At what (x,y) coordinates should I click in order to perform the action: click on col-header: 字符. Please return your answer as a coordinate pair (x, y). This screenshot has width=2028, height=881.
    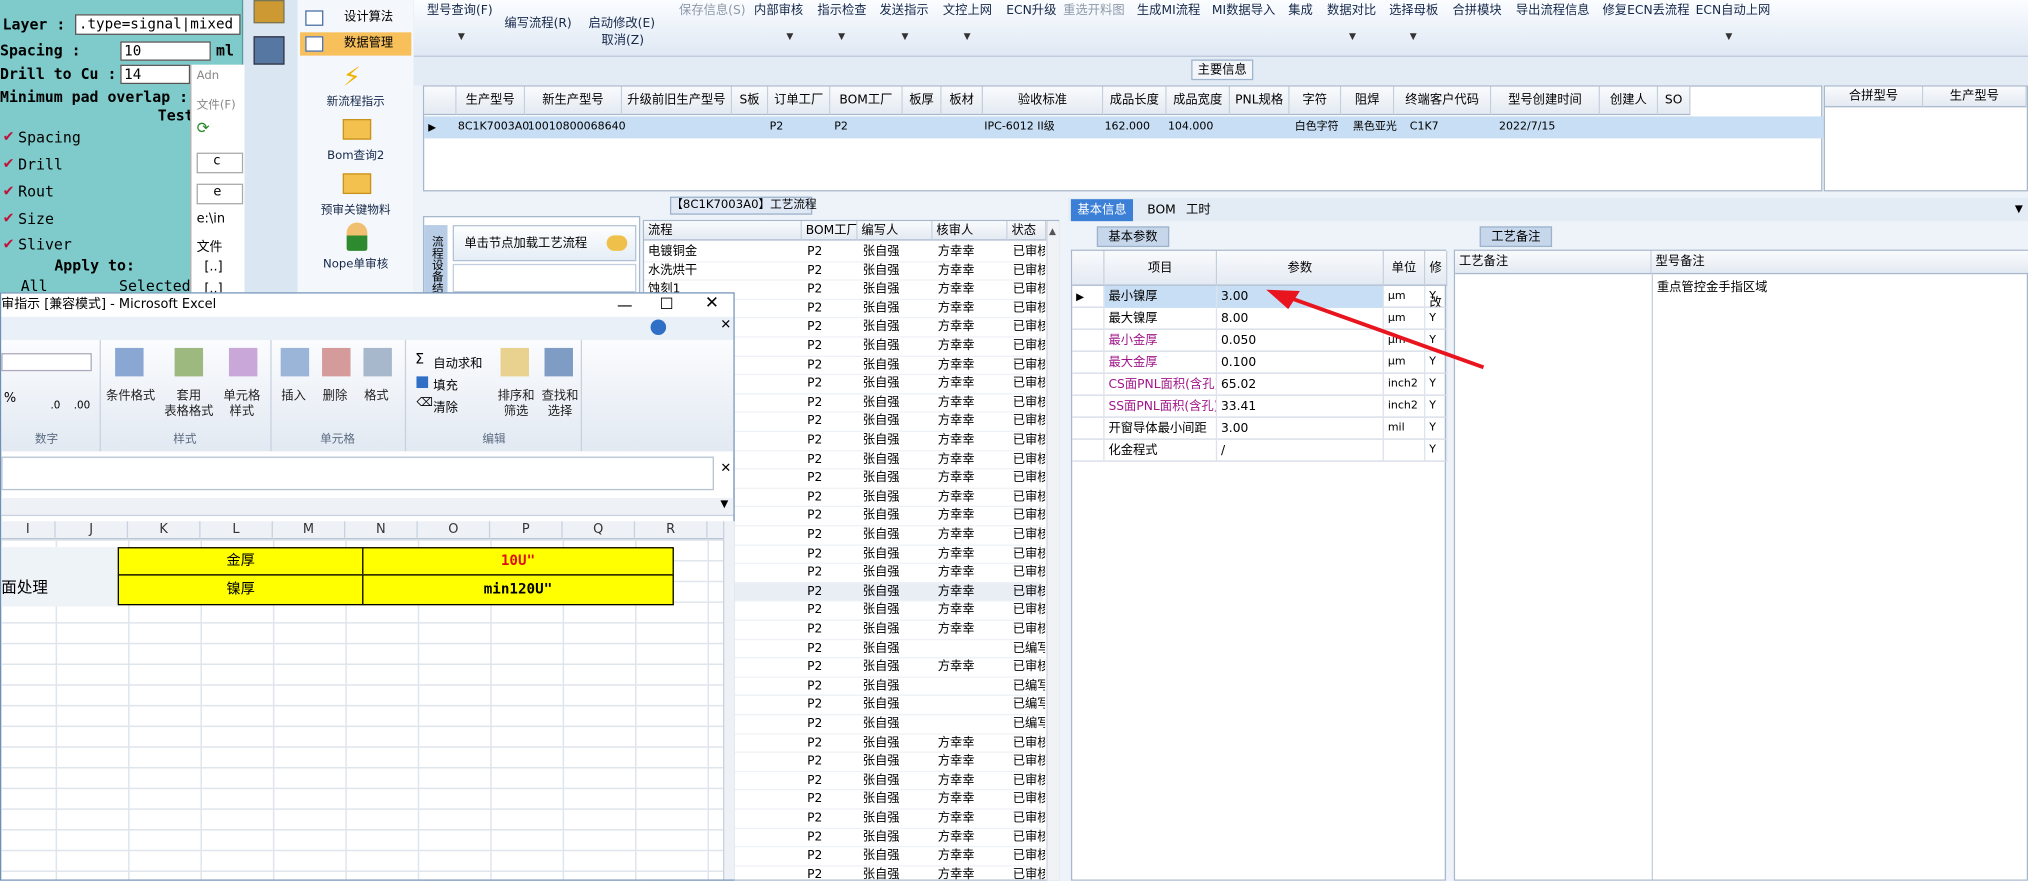
    Looking at the image, I should click on (1315, 101).